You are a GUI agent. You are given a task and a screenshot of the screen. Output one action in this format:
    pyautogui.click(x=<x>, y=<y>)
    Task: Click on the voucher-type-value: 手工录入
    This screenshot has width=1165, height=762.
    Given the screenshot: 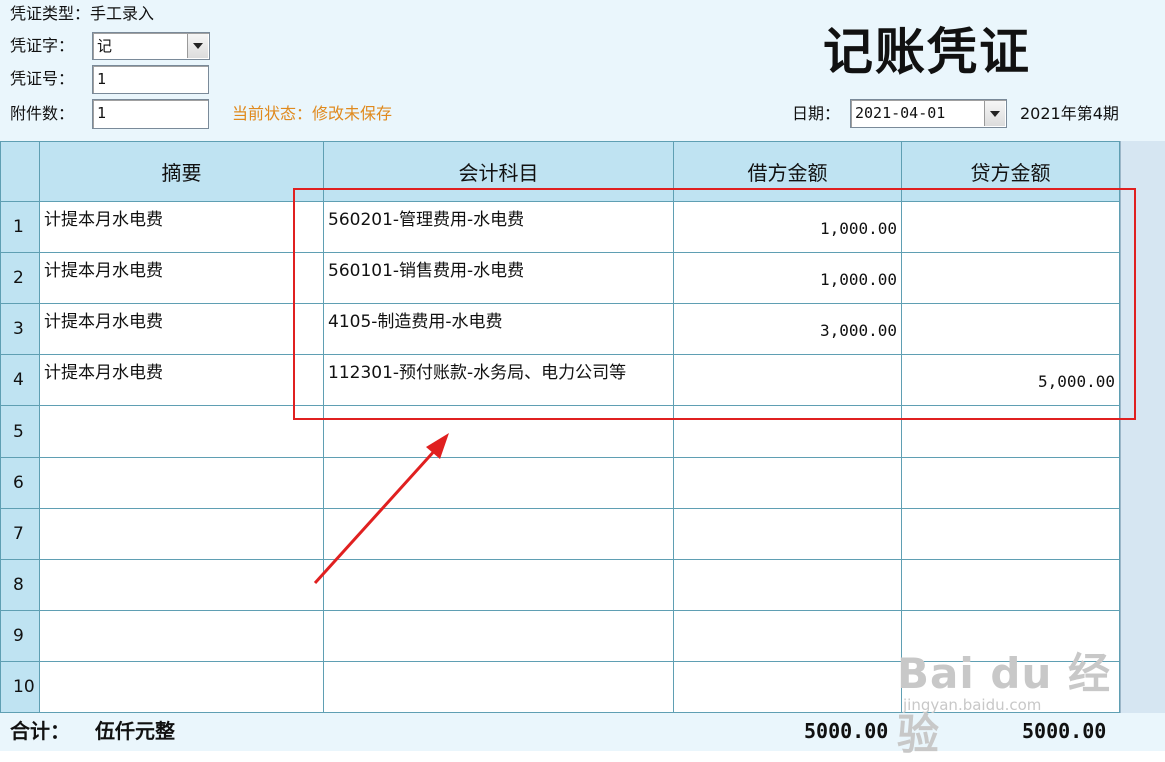 What is the action you would take?
    pyautogui.click(x=122, y=13)
    